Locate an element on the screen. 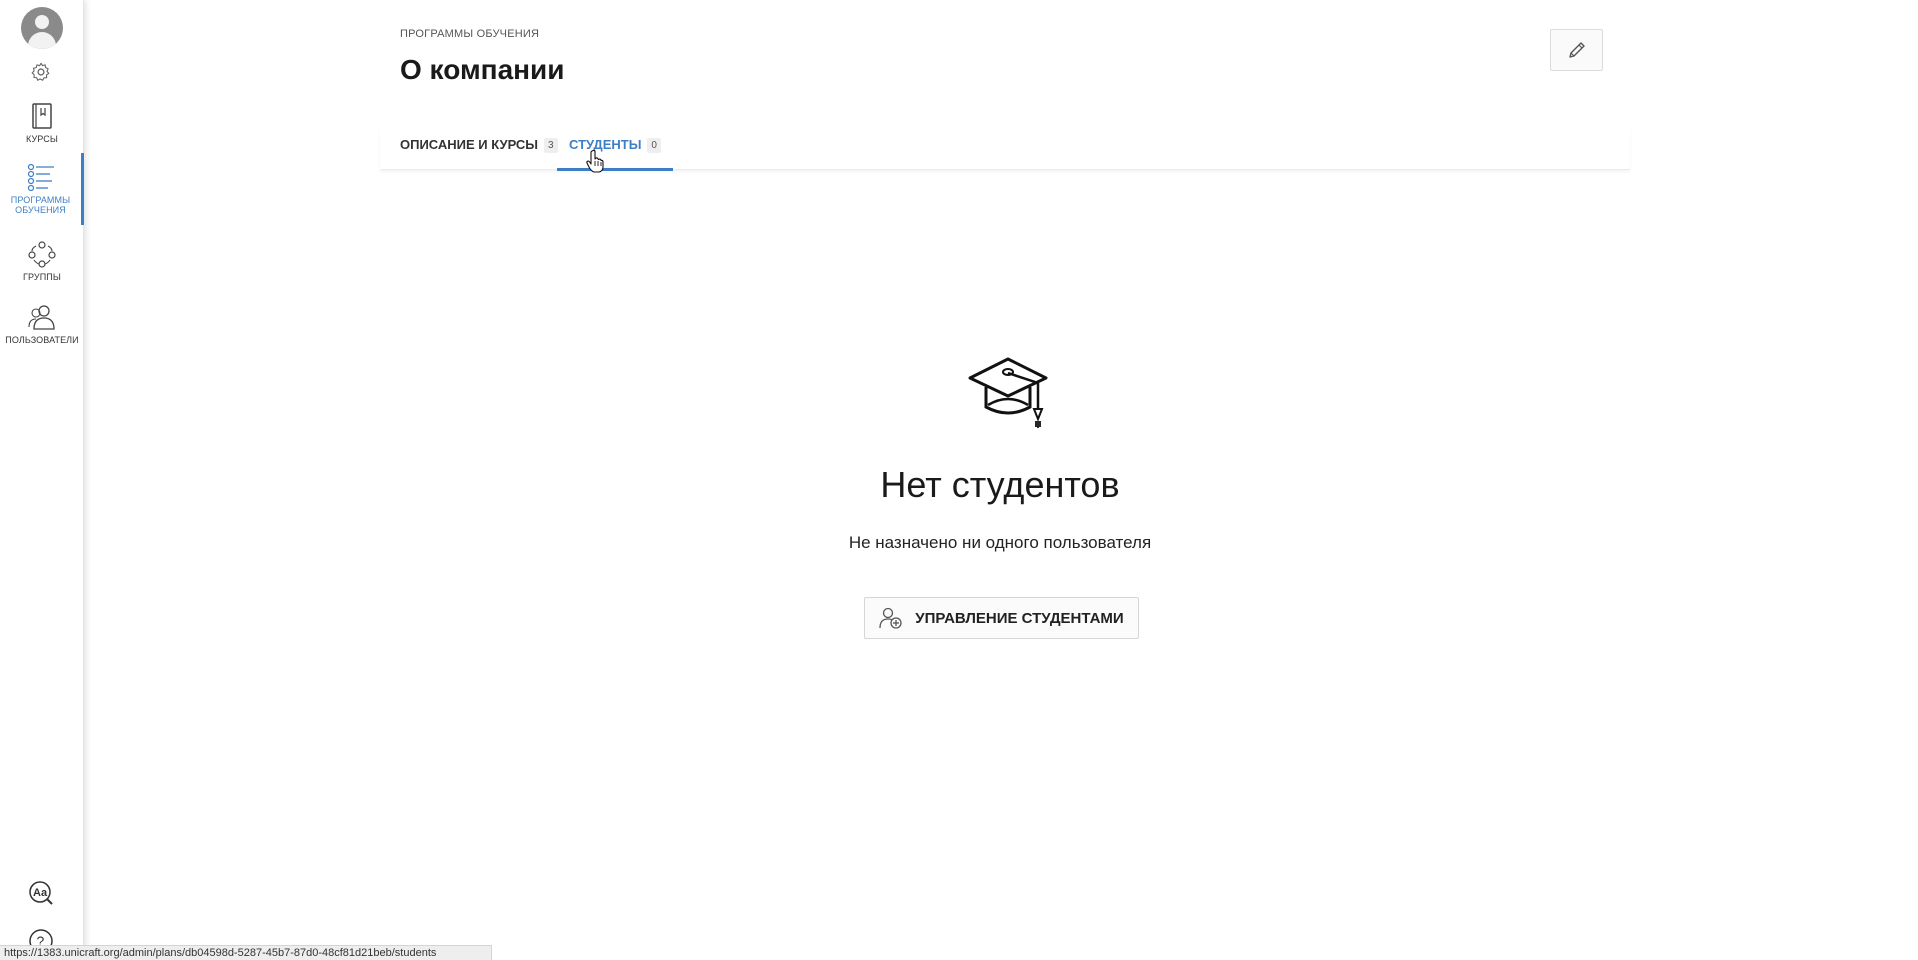 The width and height of the screenshot is (1918, 960). sidebar-item-label: ПОЛЬЗОВАТЕЛИ is located at coordinates (42, 340).